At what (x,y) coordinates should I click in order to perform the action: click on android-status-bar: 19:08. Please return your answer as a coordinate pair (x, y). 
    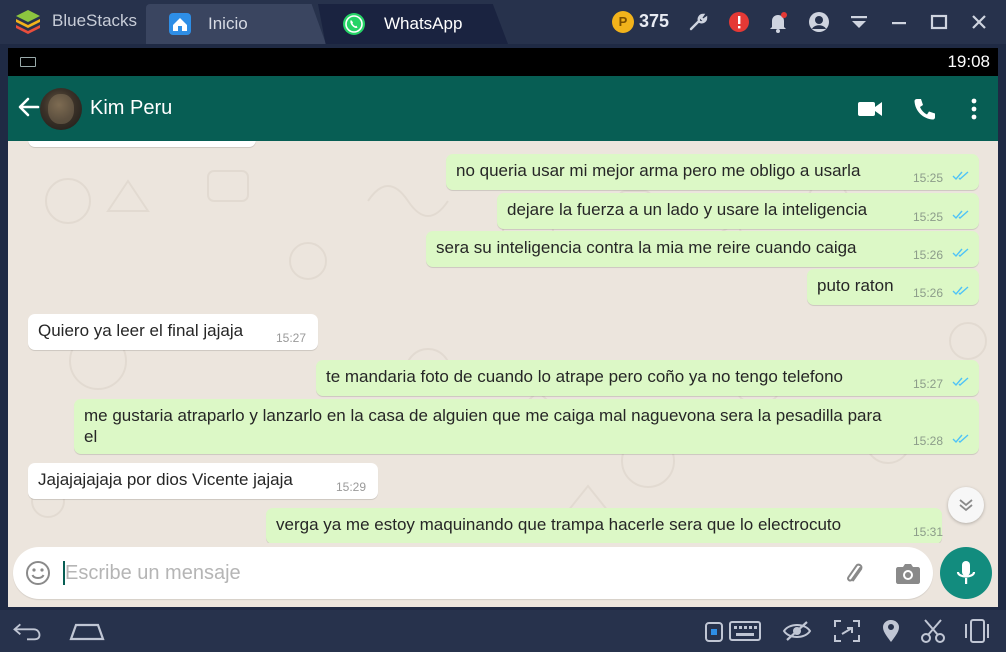
    Looking at the image, I should click on (503, 62).